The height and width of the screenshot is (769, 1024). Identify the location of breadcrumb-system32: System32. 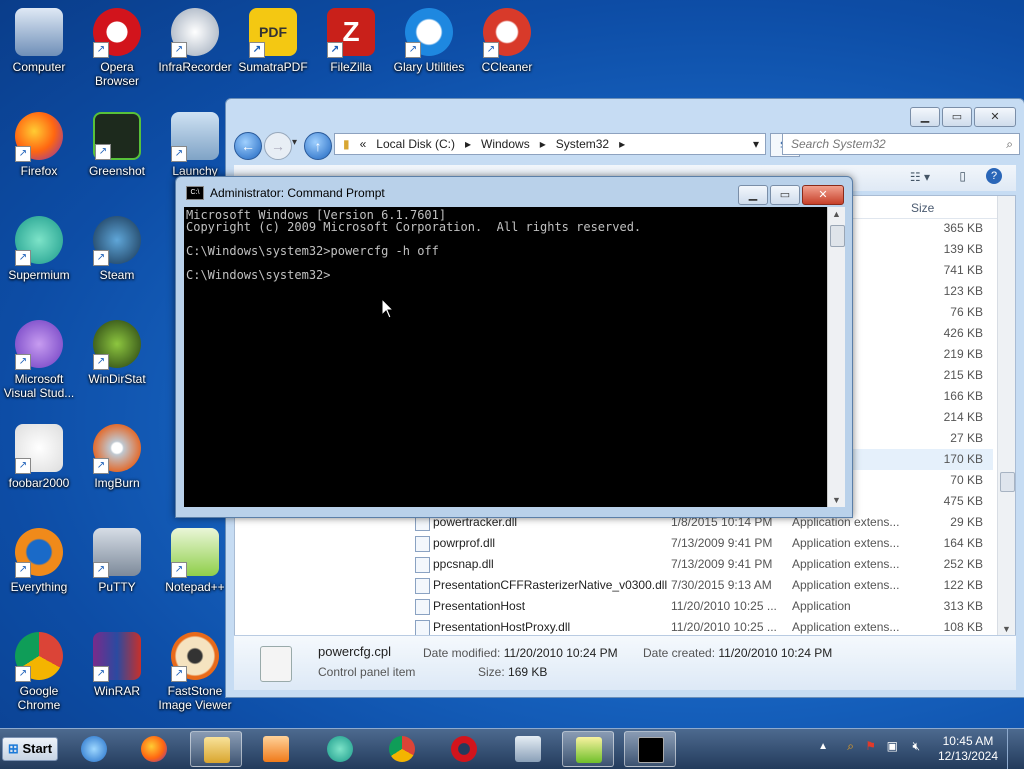
(582, 144).